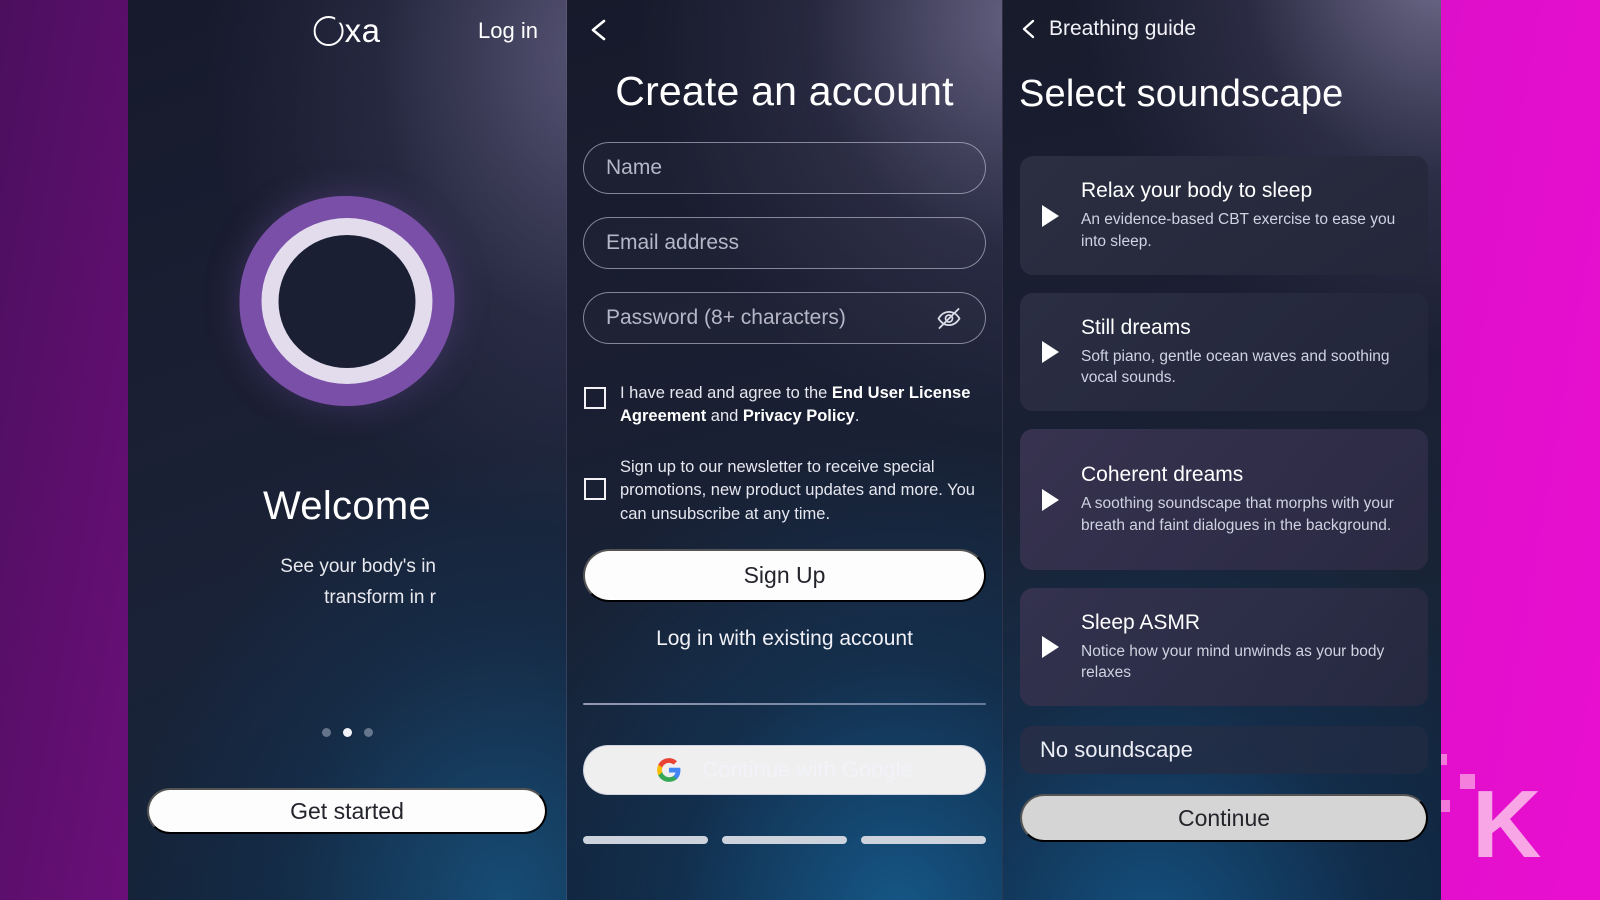 The height and width of the screenshot is (900, 1600). What do you see at coordinates (1224, 750) in the screenshot?
I see `no-soundscape-option: No soundscape` at bounding box center [1224, 750].